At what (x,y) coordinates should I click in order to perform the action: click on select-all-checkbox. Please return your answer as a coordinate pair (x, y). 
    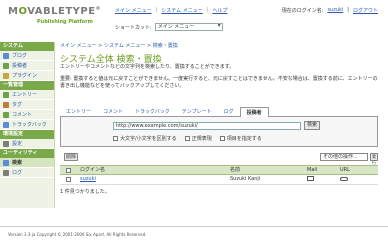
    Looking at the image, I should click on (68, 170).